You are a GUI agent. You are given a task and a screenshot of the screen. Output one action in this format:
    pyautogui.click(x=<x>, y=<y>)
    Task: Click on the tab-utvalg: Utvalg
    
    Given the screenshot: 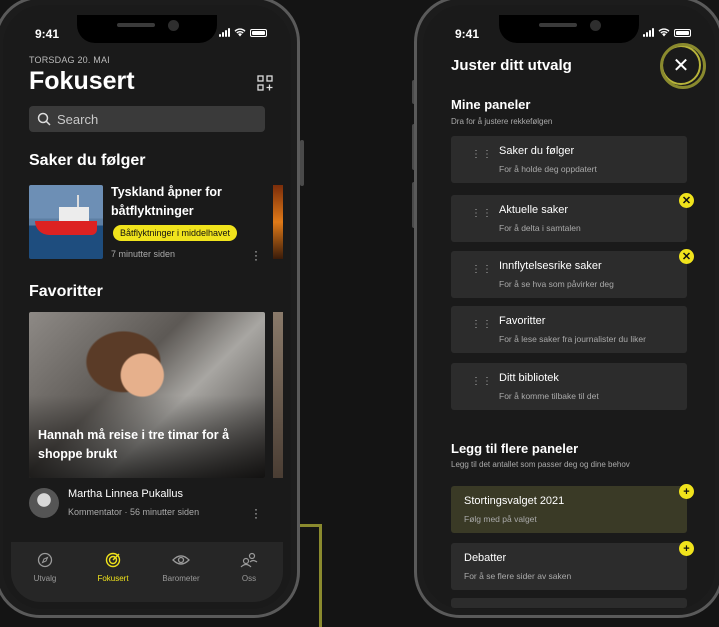 What is the action you would take?
    pyautogui.click(x=45, y=577)
    